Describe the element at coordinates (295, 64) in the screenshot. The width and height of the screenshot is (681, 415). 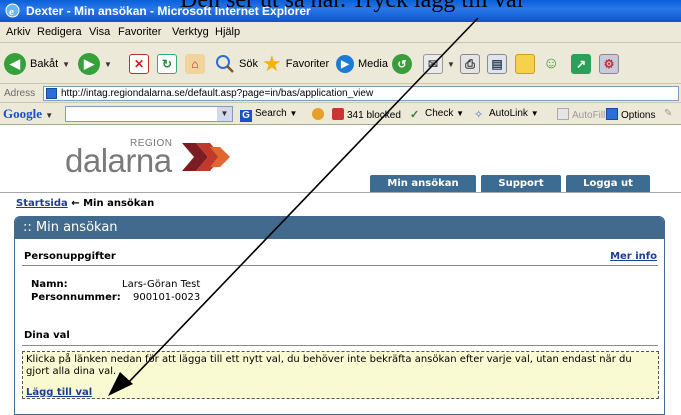
I see `favorites-button: ★ Favoriter` at that location.